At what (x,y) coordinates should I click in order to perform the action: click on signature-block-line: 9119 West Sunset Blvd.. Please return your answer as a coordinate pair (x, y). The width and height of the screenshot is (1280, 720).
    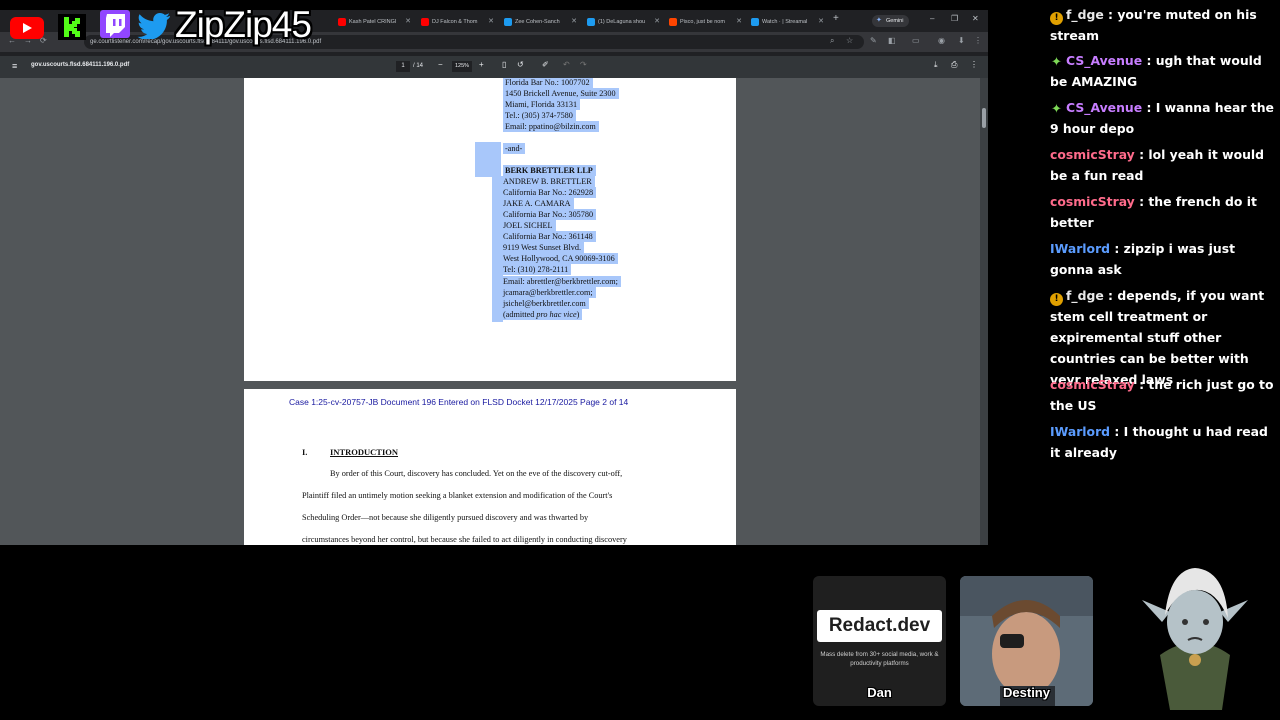
    Looking at the image, I should click on (543, 247).